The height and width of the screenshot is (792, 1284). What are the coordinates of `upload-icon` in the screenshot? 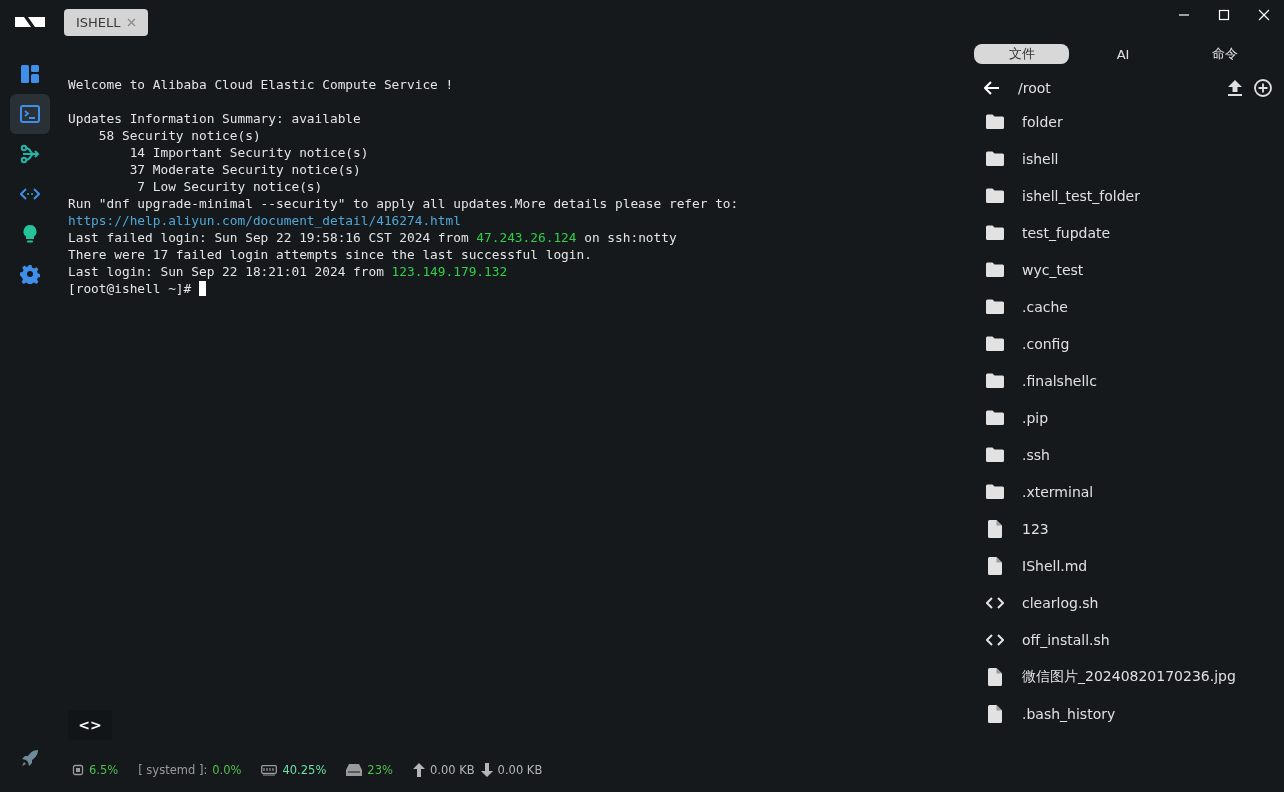 It's located at (1235, 88).